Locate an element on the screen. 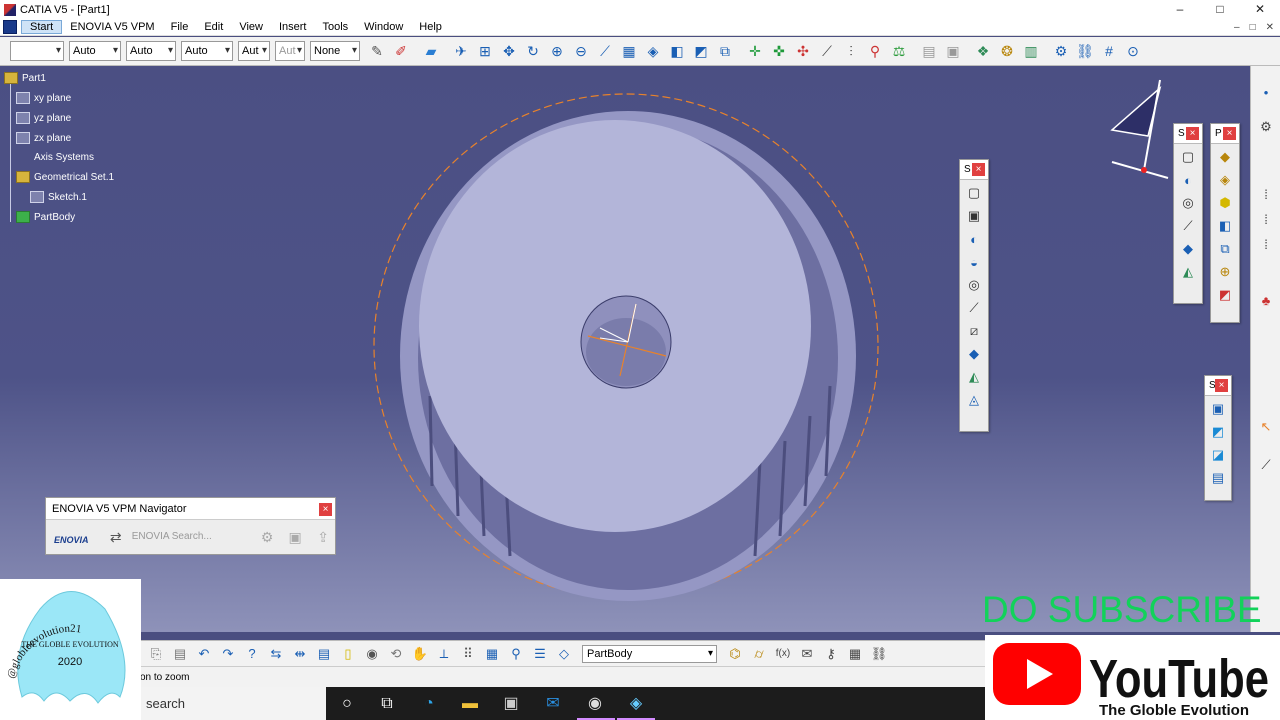  iso-view-icon: ◈ is located at coordinates (653, 51).